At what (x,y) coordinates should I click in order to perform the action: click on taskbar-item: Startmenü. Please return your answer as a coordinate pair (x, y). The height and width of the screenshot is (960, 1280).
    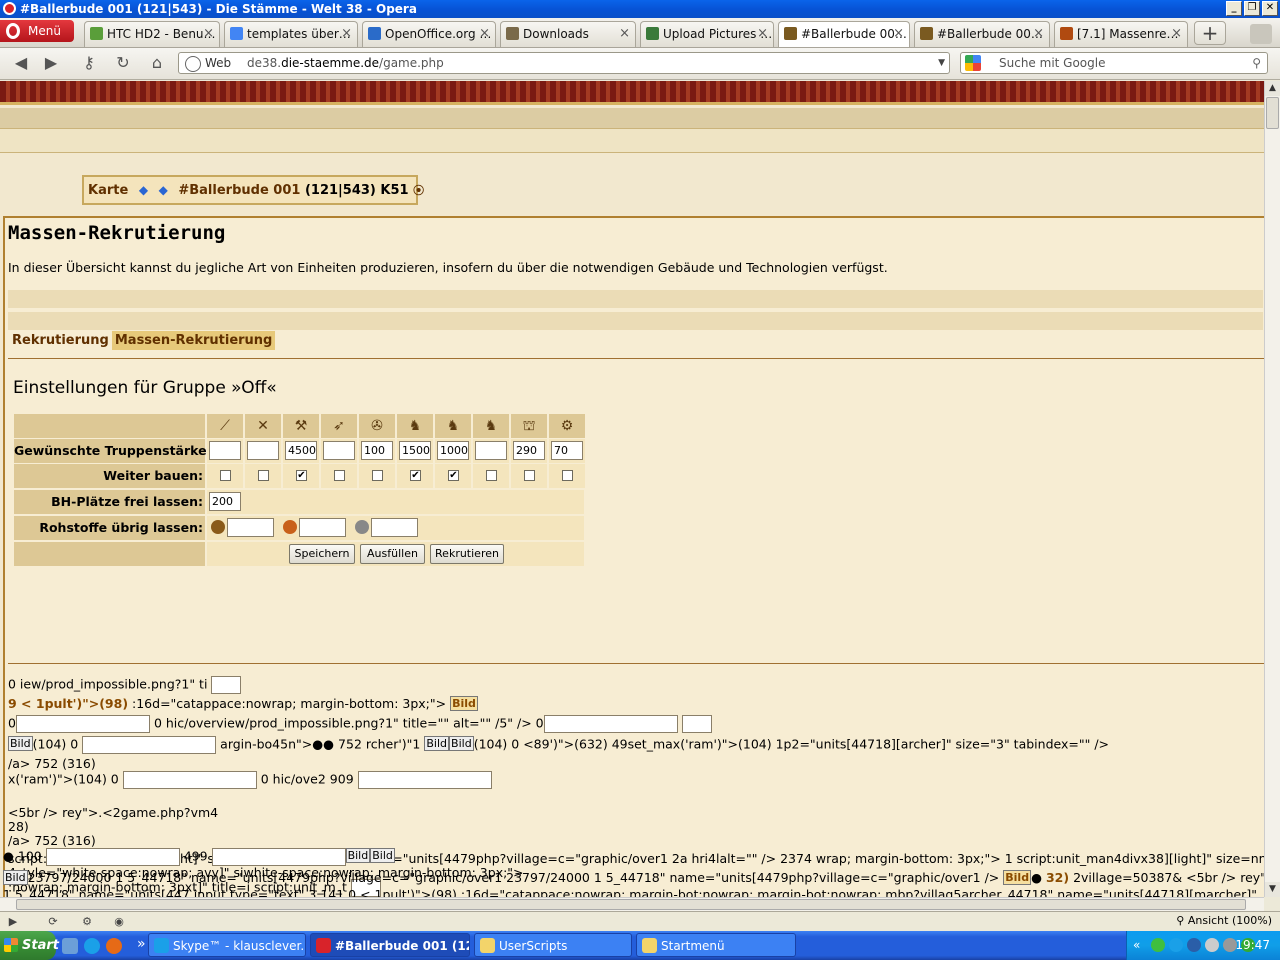
    Looking at the image, I should click on (716, 945).